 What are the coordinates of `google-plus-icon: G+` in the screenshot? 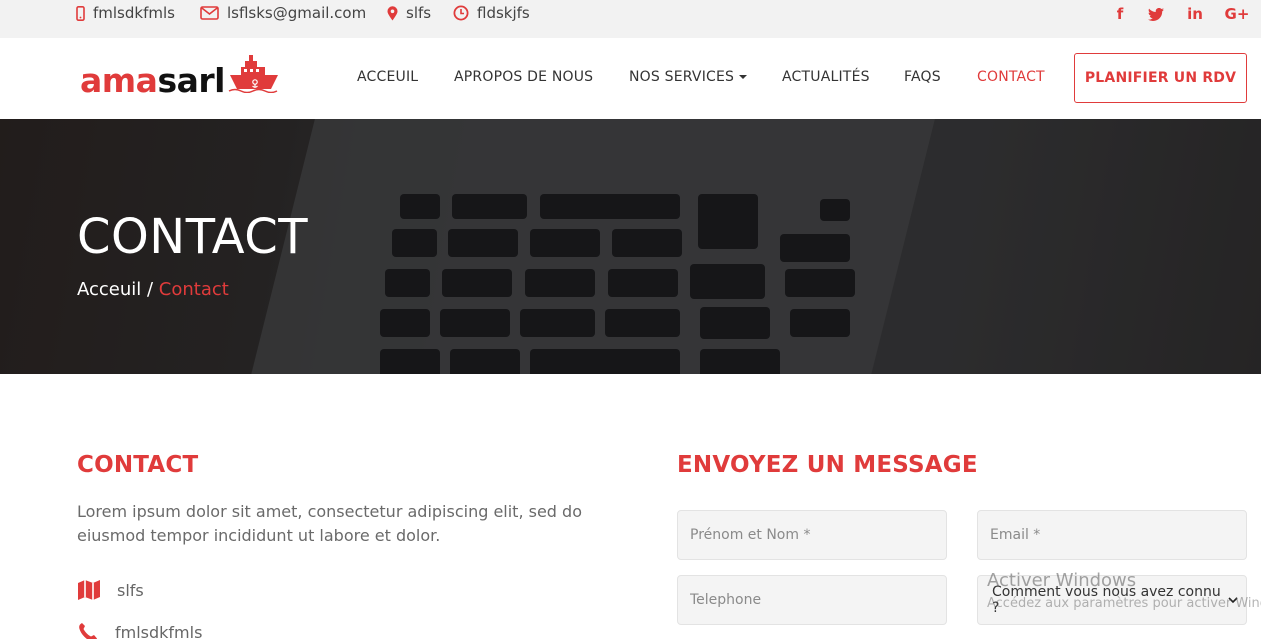 It's located at (1237, 14).